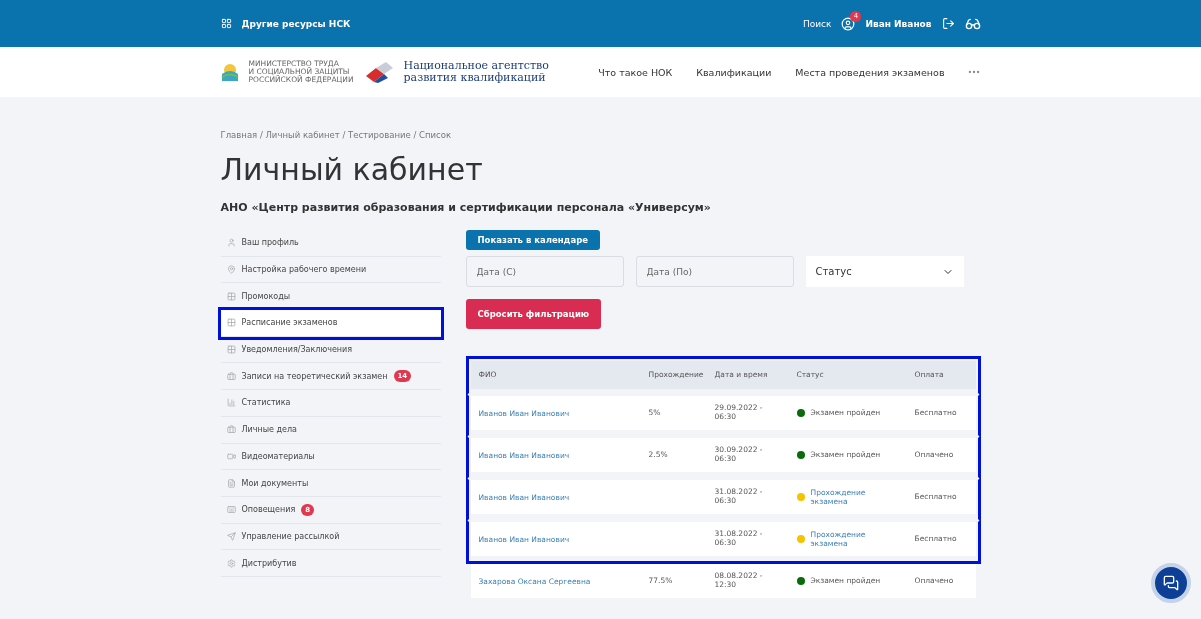 This screenshot has height=619, width=1201. Describe the element at coordinates (270, 243) in the screenshot. I see `sidebar-label: Ваш профиль` at that location.